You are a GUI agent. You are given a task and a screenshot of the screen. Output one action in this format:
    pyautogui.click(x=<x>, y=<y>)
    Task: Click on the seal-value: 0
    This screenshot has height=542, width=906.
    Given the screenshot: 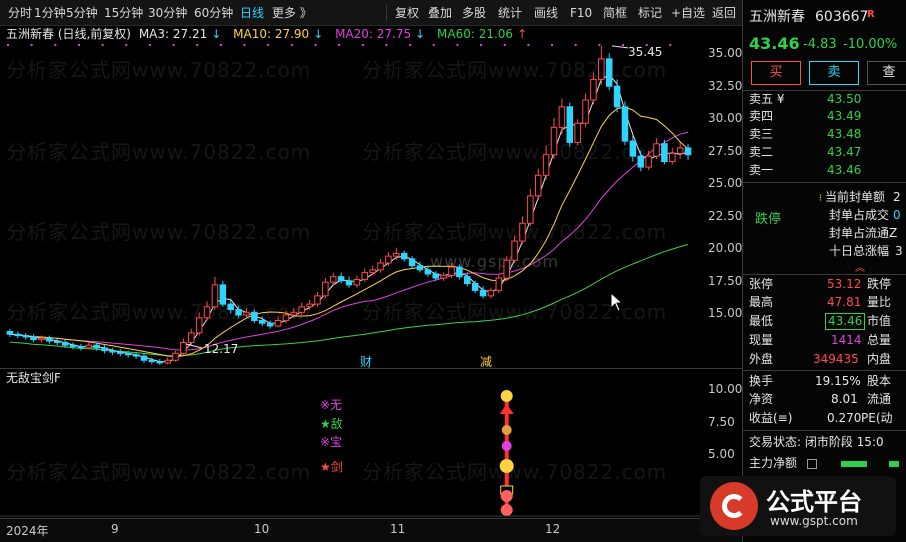 What is the action you would take?
    pyautogui.click(x=897, y=215)
    